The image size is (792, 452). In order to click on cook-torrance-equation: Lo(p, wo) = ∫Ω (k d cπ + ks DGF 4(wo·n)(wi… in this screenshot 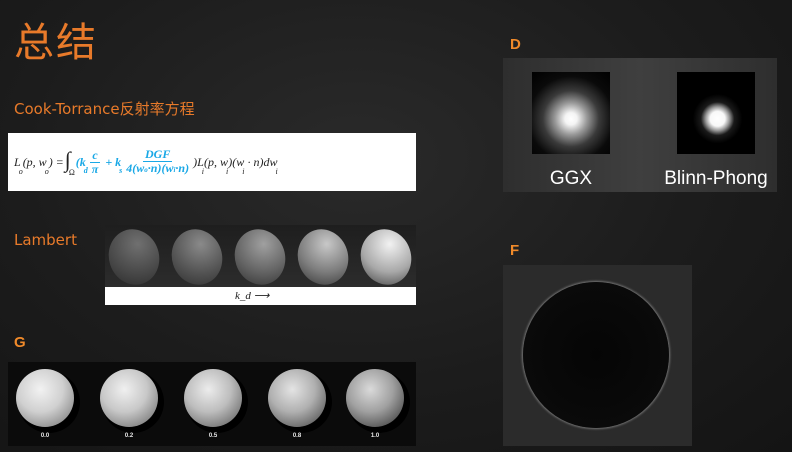, I will do `click(212, 162)`.